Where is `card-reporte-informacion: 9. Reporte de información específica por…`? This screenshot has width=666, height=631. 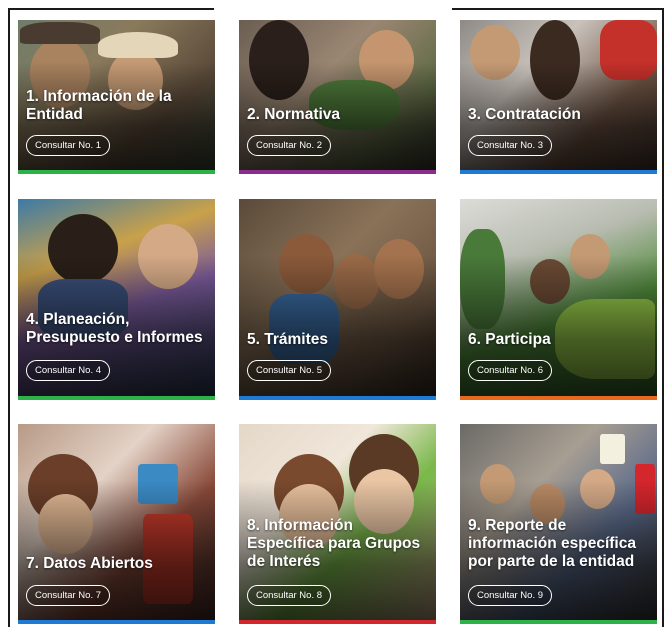 card-reporte-informacion: 9. Reporte de información específica por… is located at coordinates (558, 524).